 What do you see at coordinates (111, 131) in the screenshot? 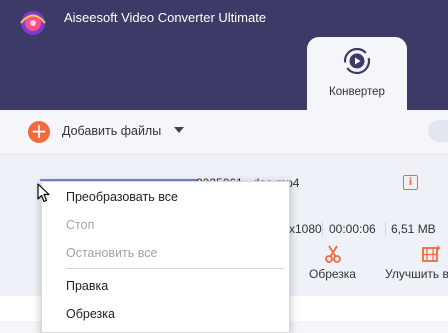
I see `add-files-label: Добавить файлы` at bounding box center [111, 131].